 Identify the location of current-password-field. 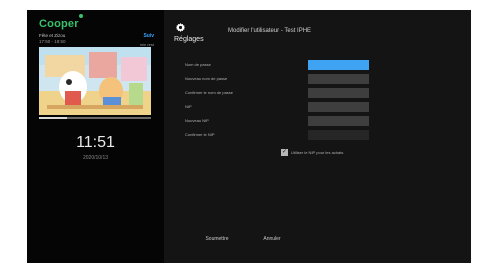
(338, 65).